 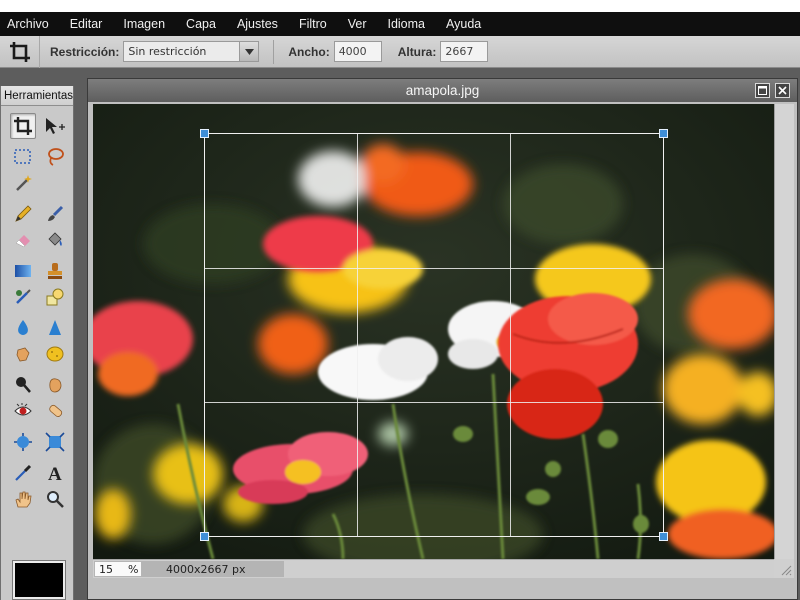 I want to click on marquee-tool-icon, so click(x=23, y=157).